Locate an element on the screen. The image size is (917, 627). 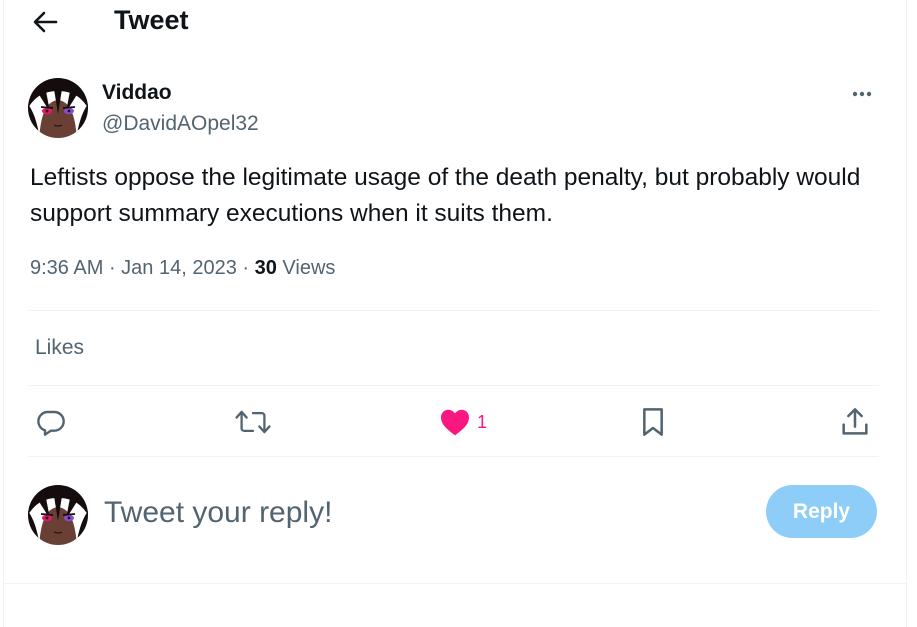
tweet-meta: 9:36 AM · Jan 14, 2023 · 30 Views is located at coordinates (182, 268).